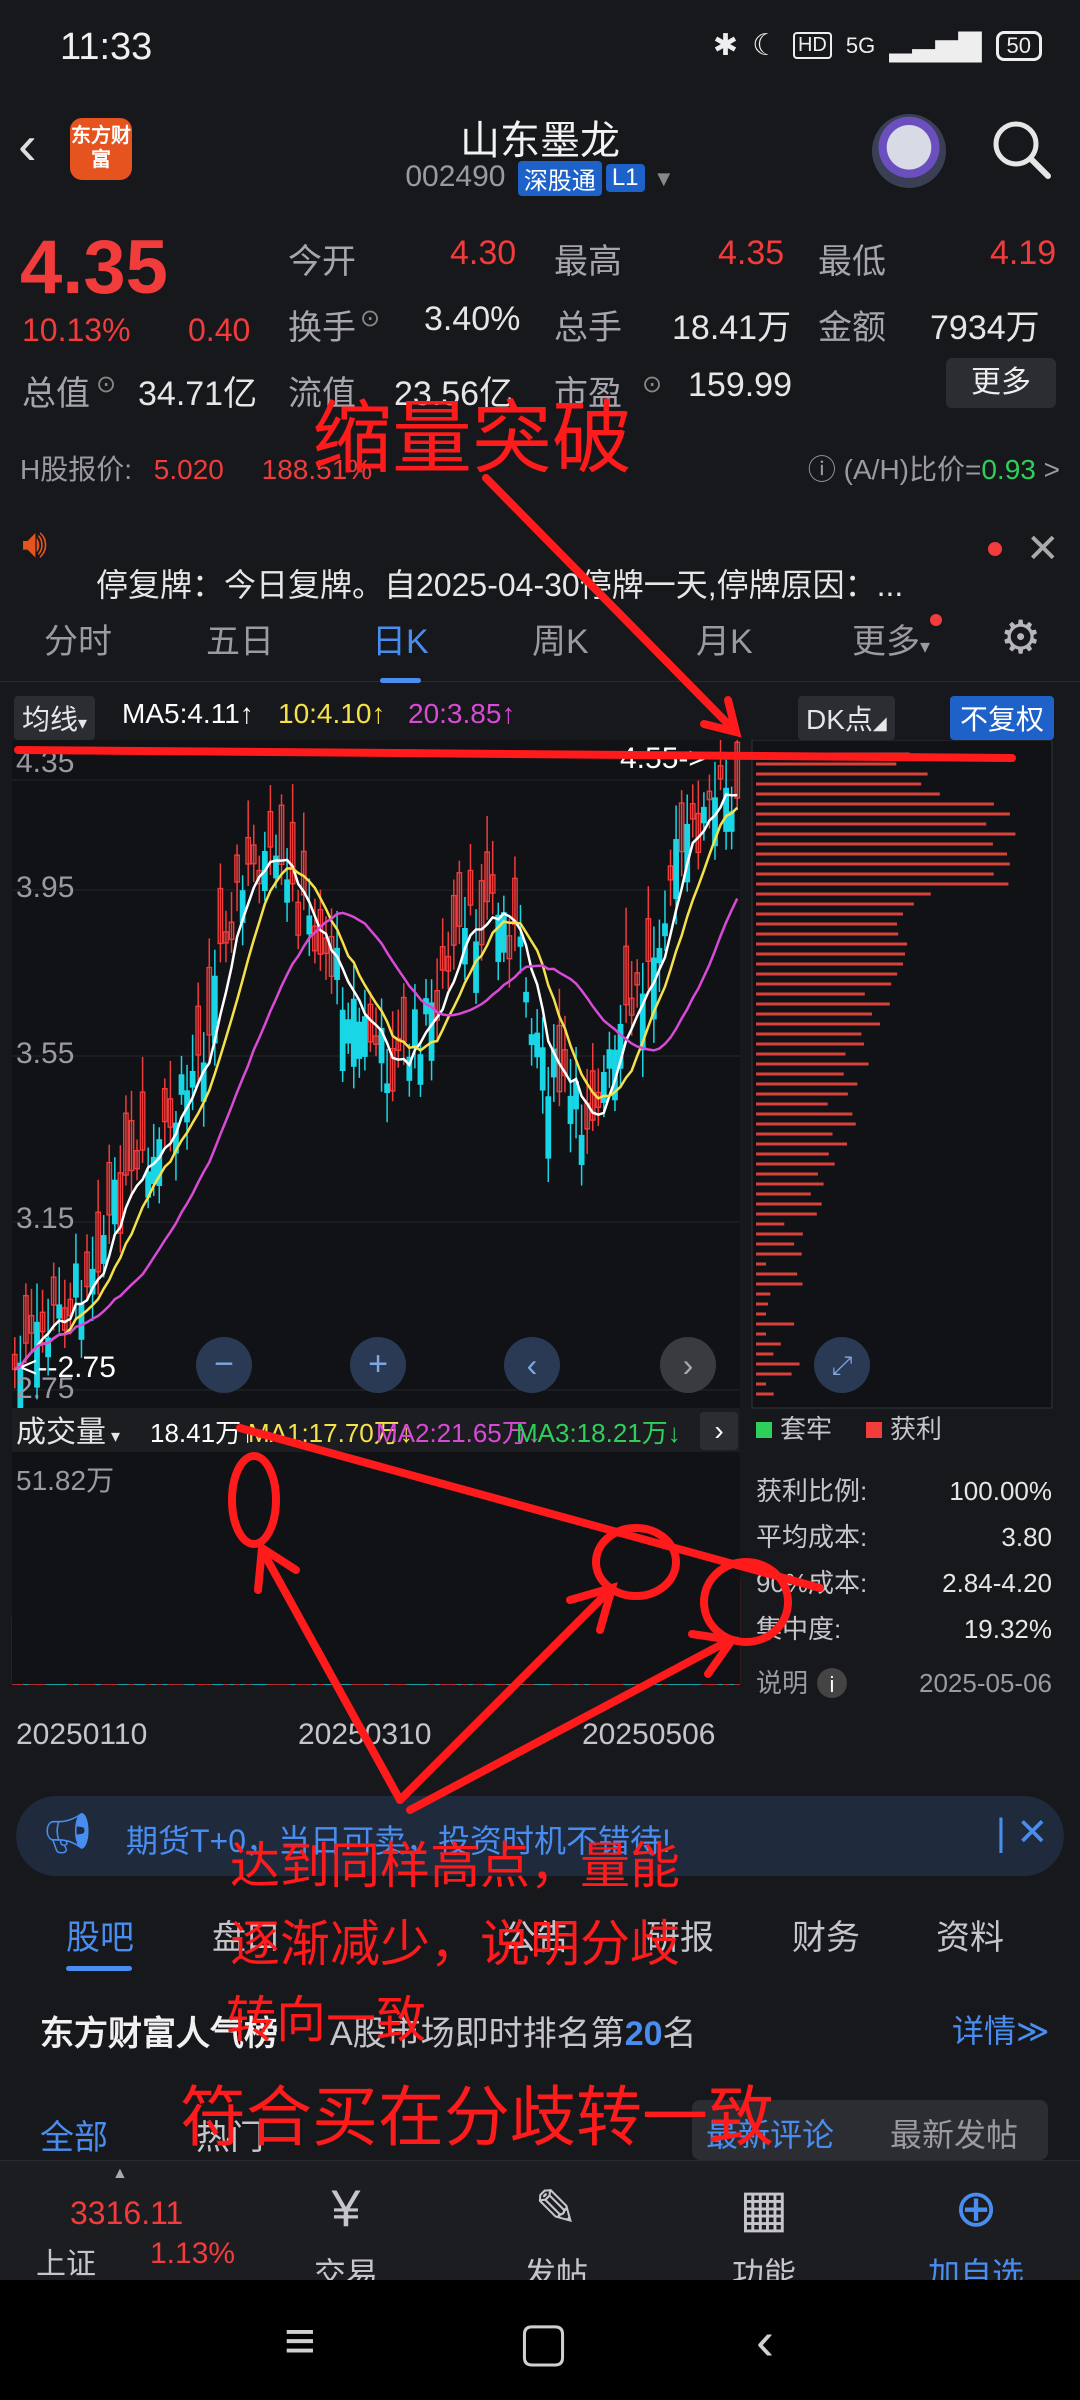  What do you see at coordinates (719, 1431) in the screenshot?
I see `volume-next-button: ›` at bounding box center [719, 1431].